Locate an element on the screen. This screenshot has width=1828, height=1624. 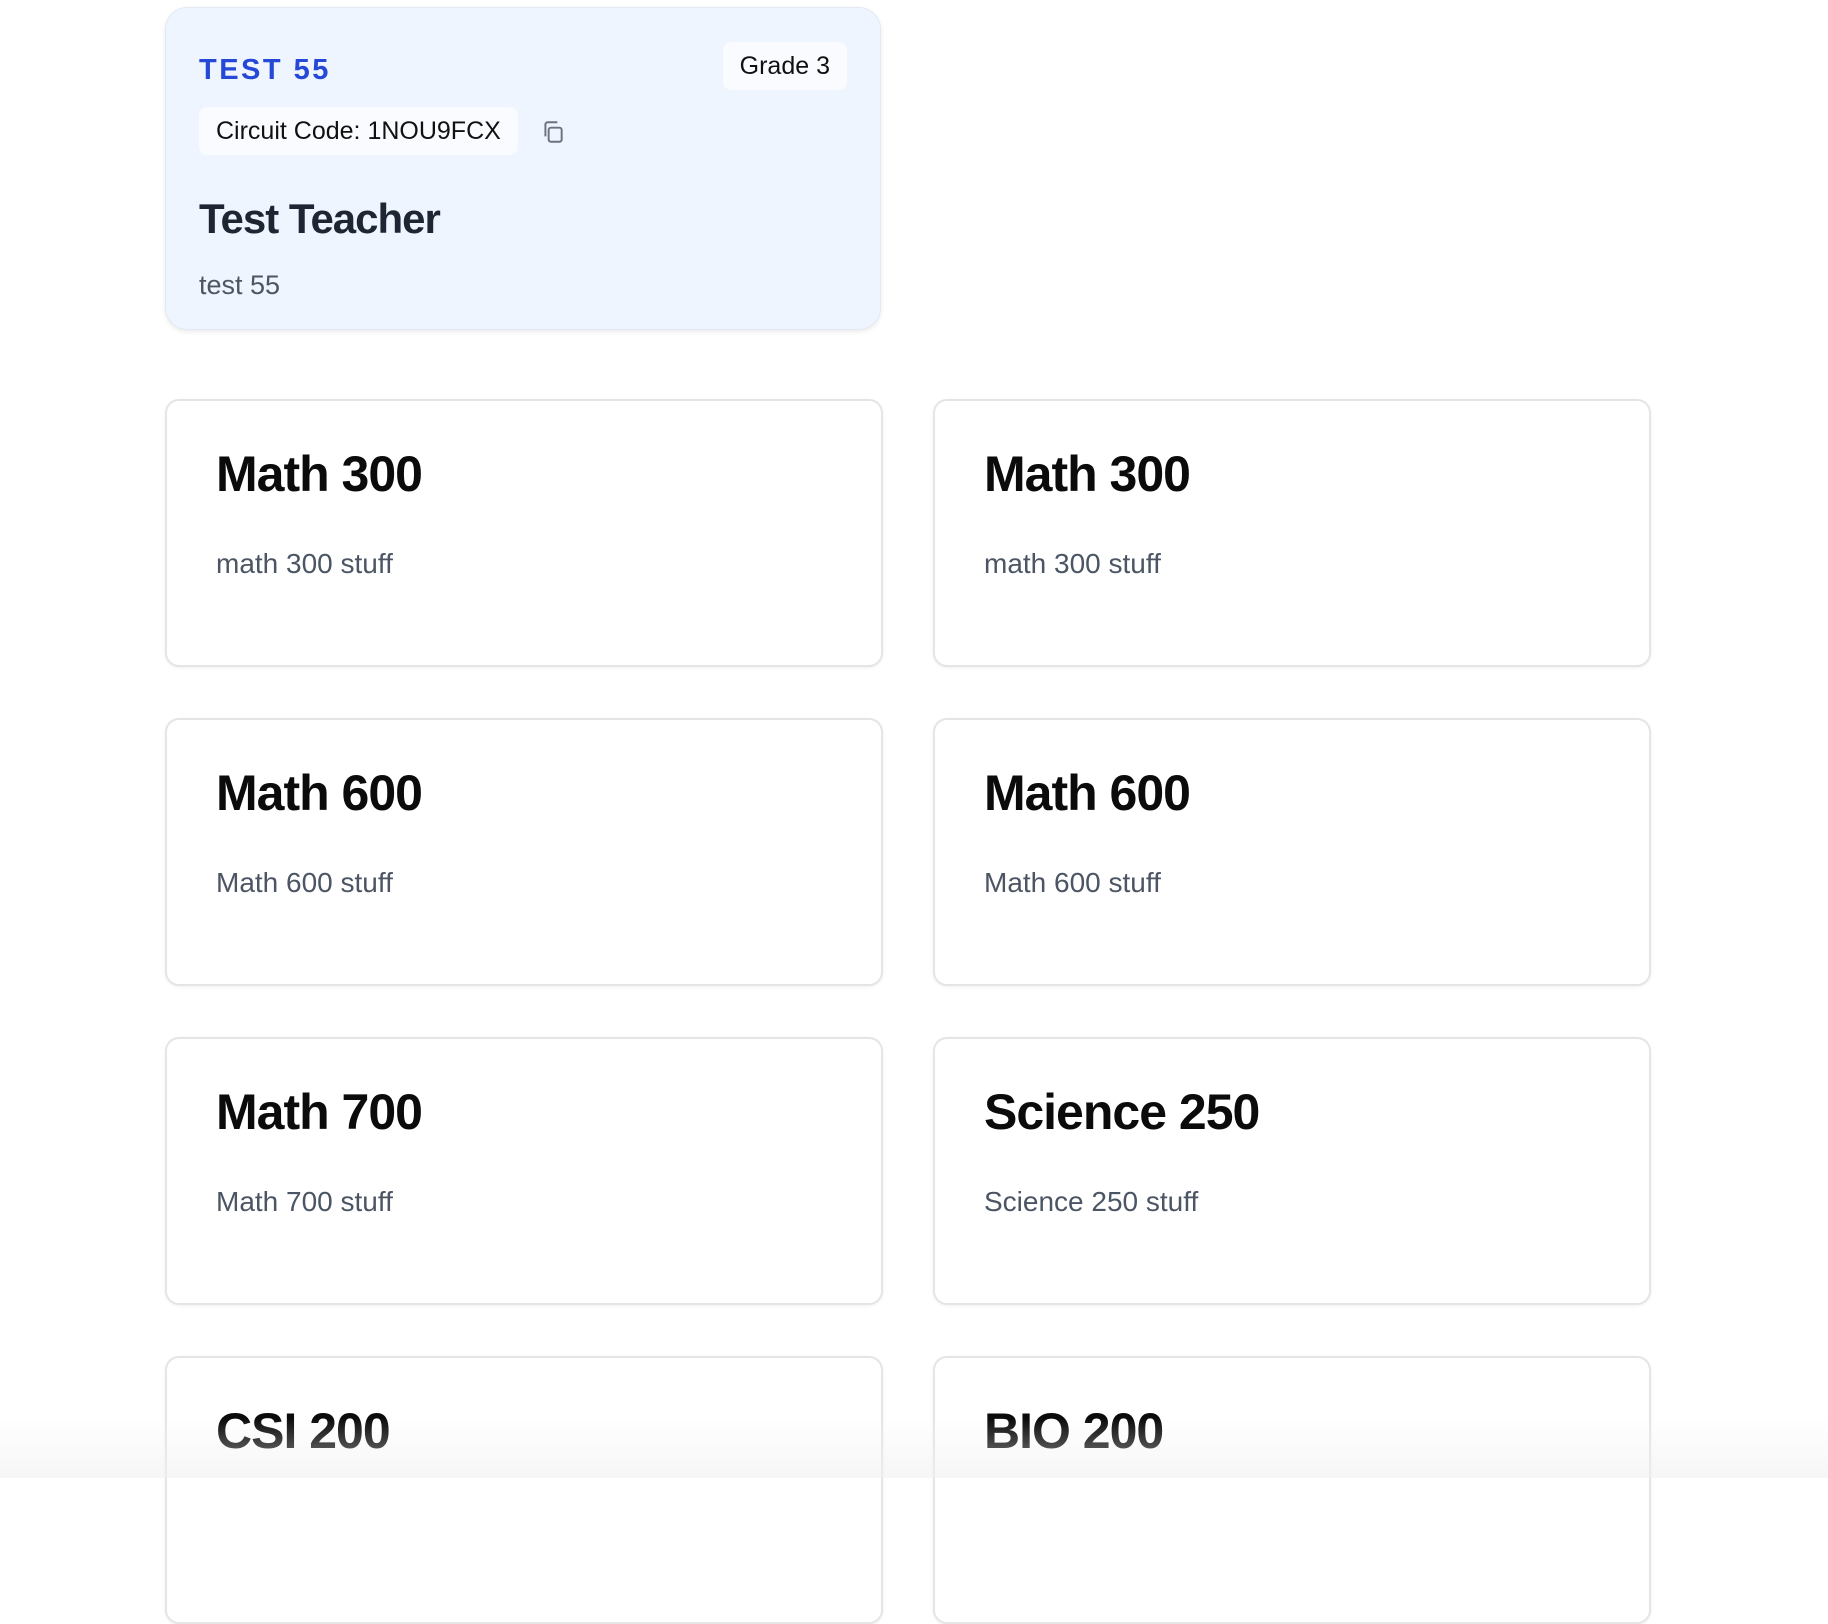
grade-badge: Grade 3 is located at coordinates (784, 66).